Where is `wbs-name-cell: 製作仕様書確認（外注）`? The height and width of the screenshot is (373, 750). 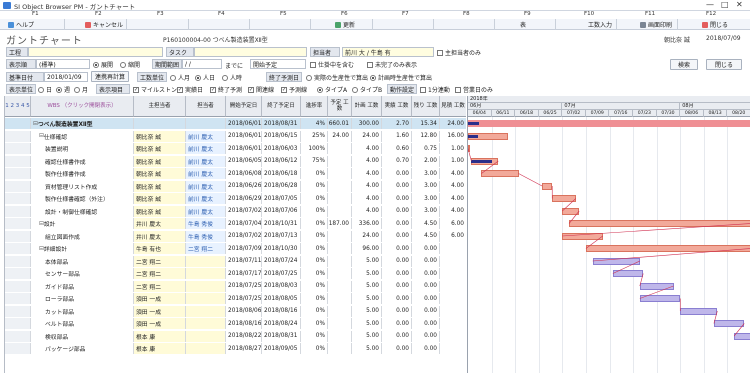
wbs-name-cell: 製作仕様書確認（外注） is located at coordinates (82, 198).